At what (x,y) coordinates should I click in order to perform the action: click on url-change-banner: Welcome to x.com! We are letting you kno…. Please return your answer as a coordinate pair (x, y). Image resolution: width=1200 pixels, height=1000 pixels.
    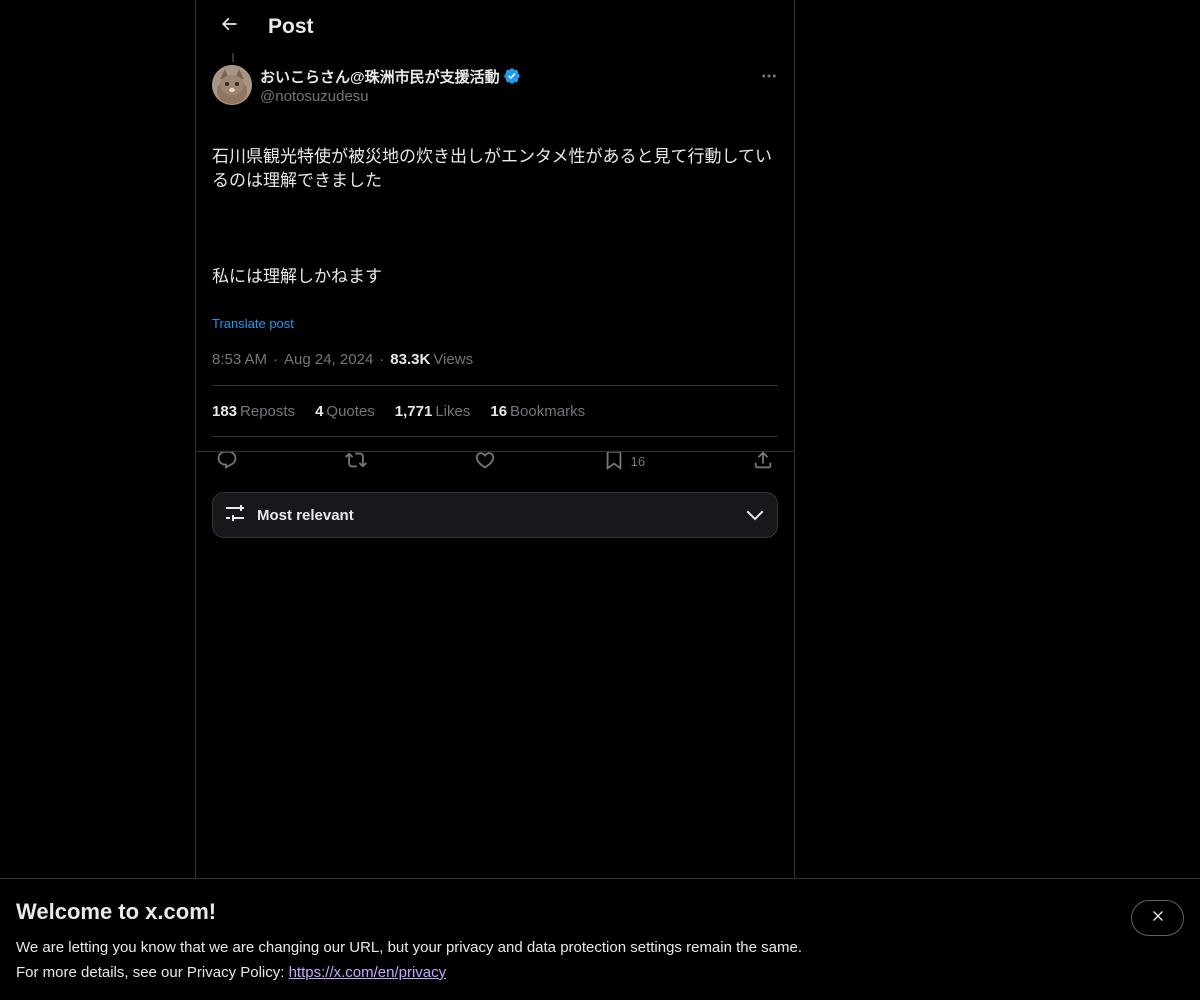
    Looking at the image, I should click on (600, 939).